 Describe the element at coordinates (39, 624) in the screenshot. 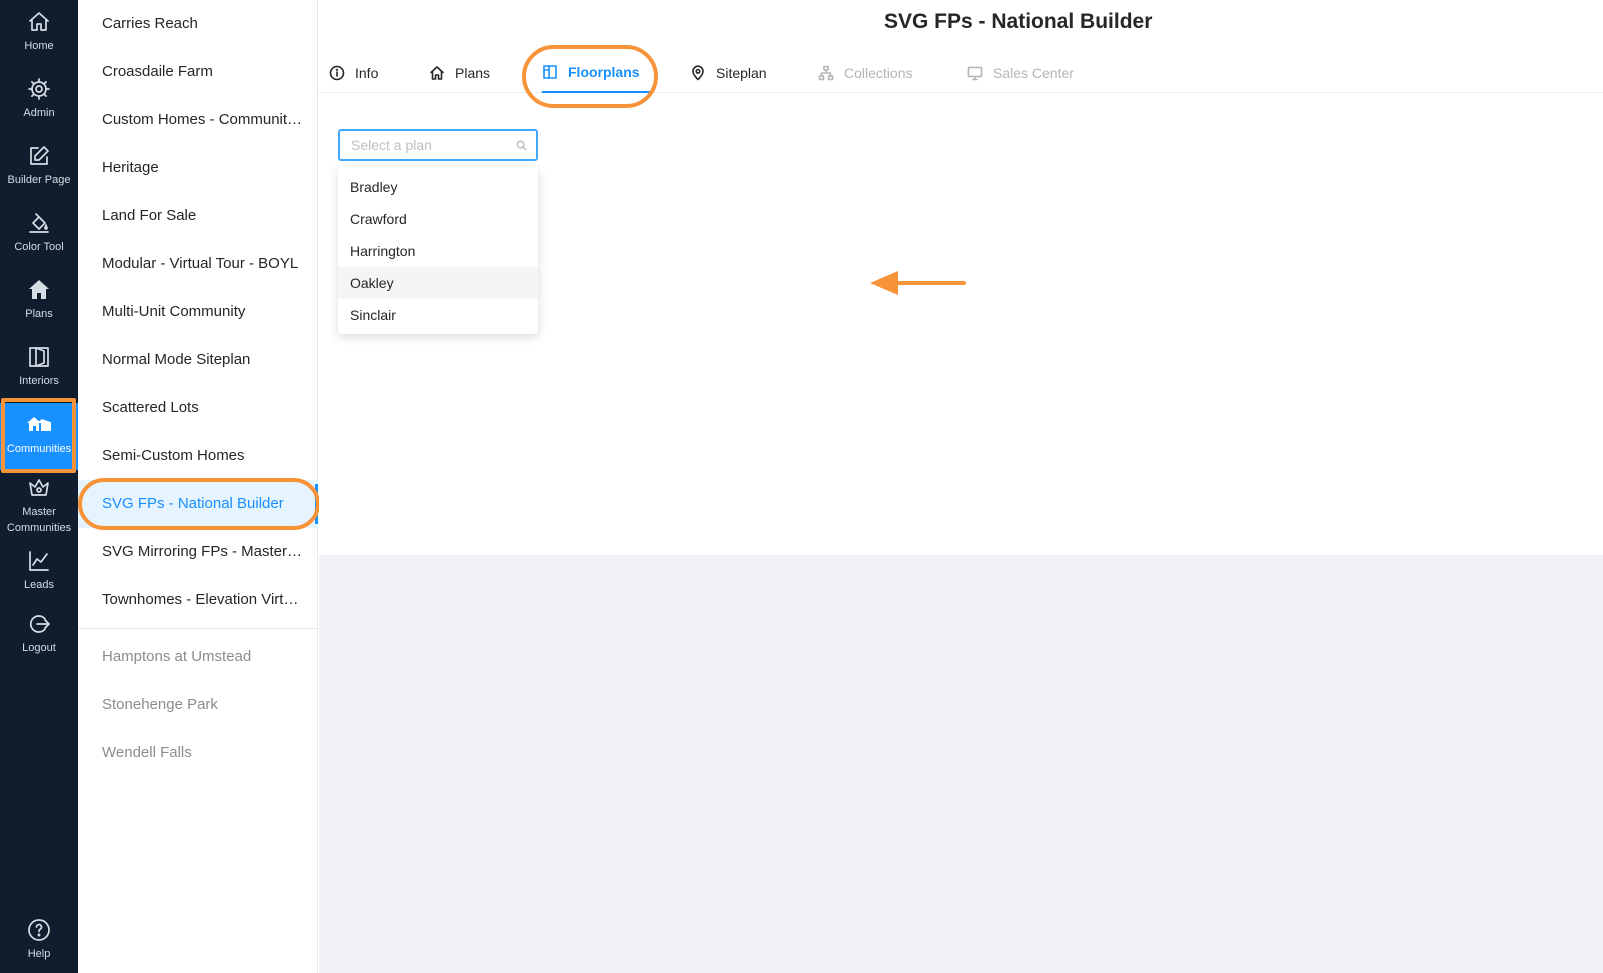

I see `logout-icon` at that location.